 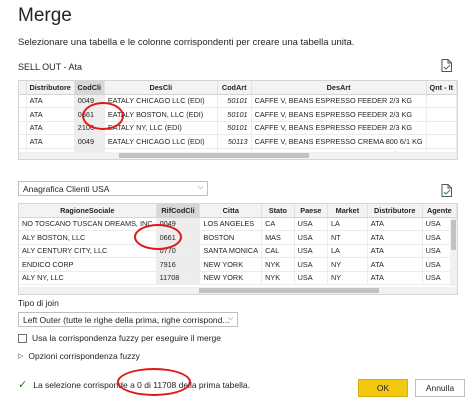 I want to click on cell: ALY CENTURY CITY, LLC, so click(x=88, y=251).